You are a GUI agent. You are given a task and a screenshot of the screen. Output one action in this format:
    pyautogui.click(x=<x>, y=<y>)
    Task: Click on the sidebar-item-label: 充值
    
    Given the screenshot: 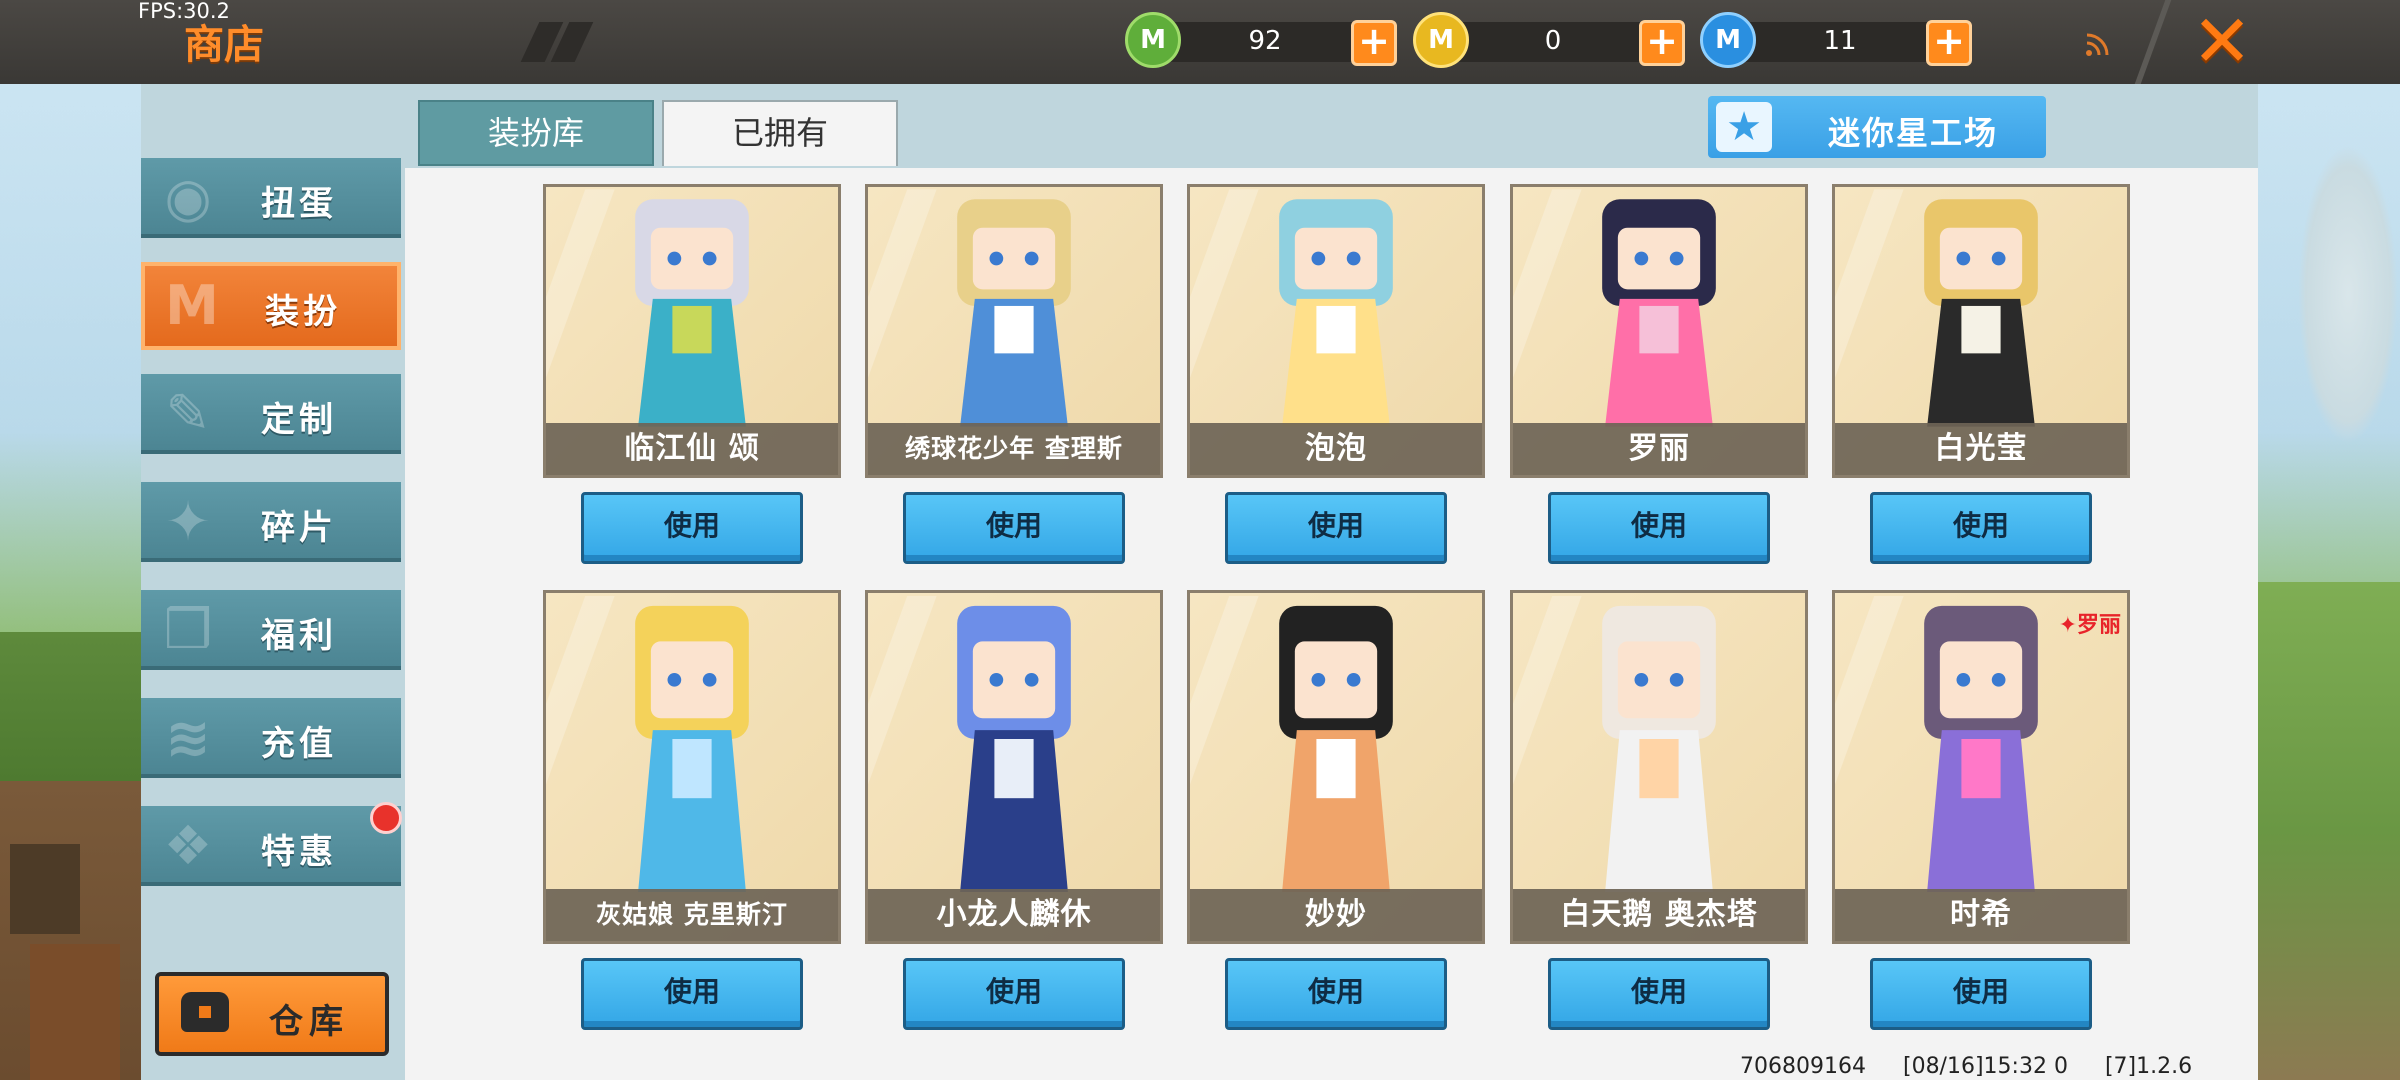 What is the action you would take?
    pyautogui.click(x=299, y=744)
    